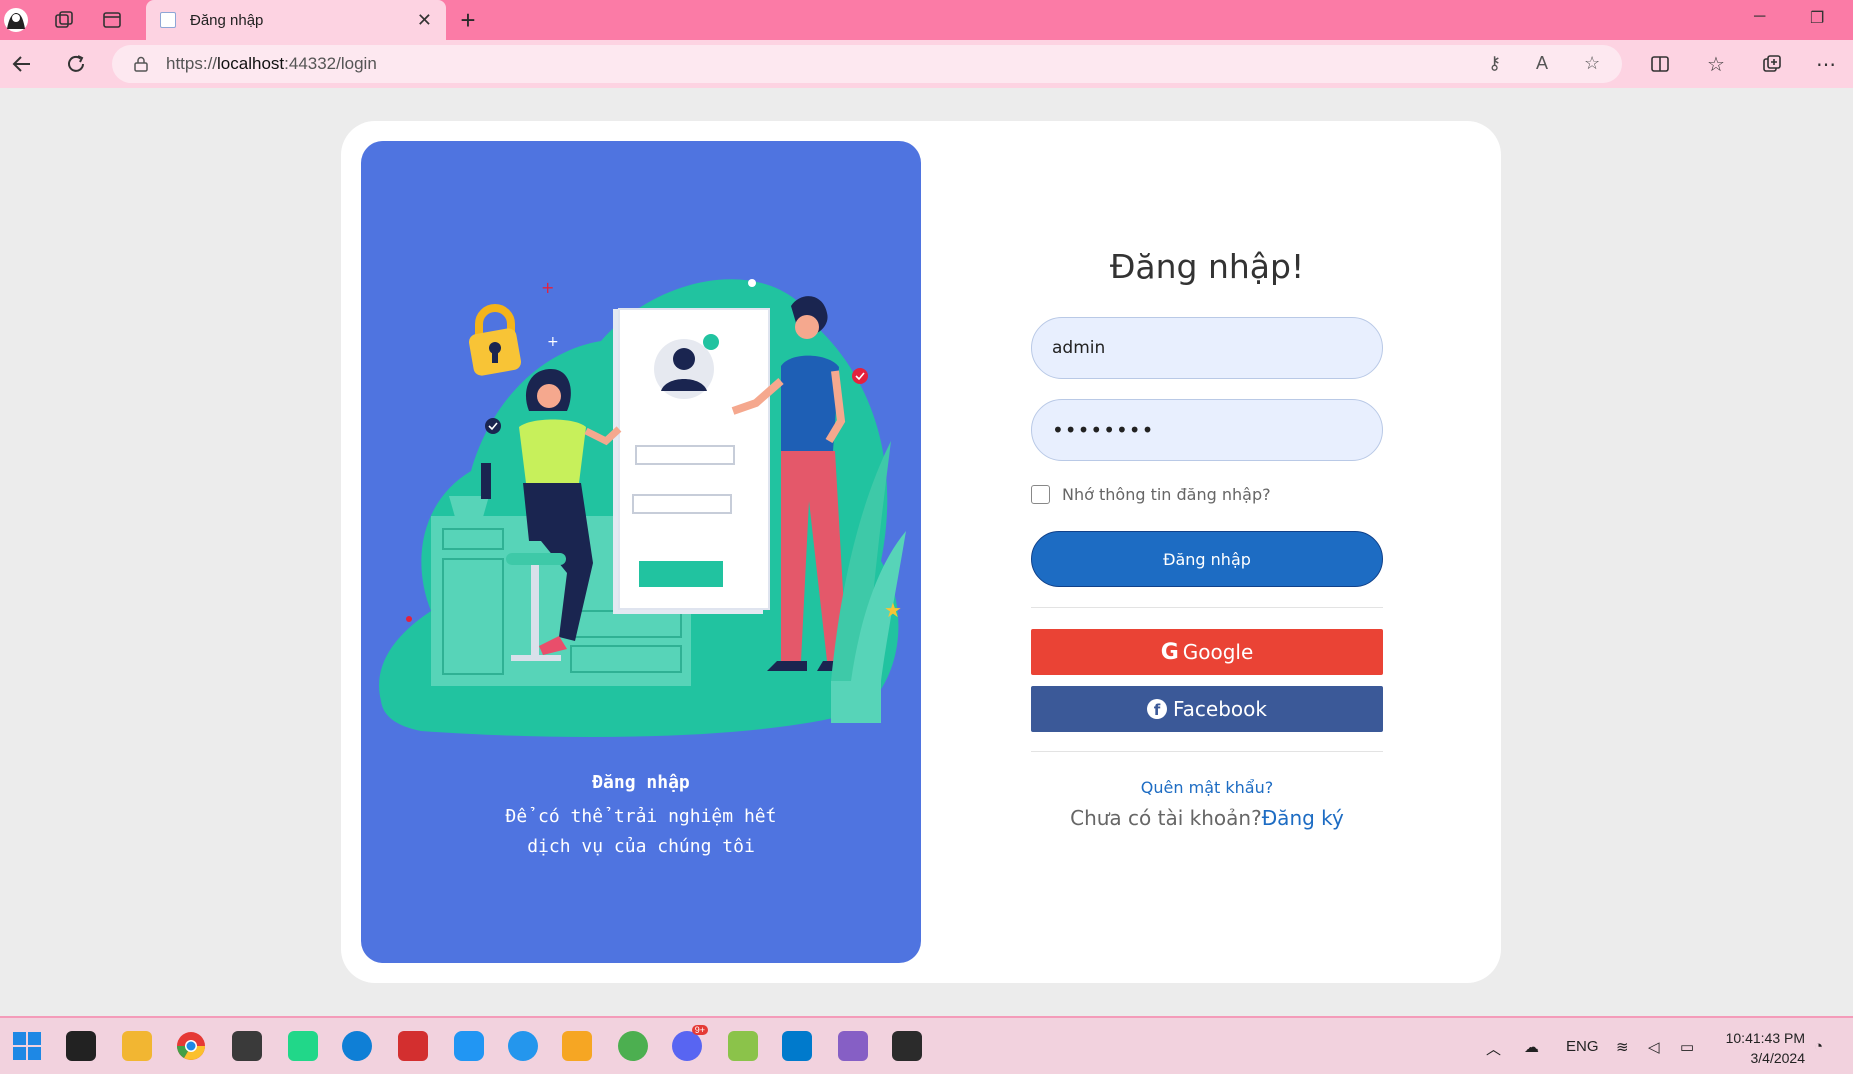 This screenshot has width=1853, height=1074. I want to click on minimize-icon: ─, so click(1759, 17).